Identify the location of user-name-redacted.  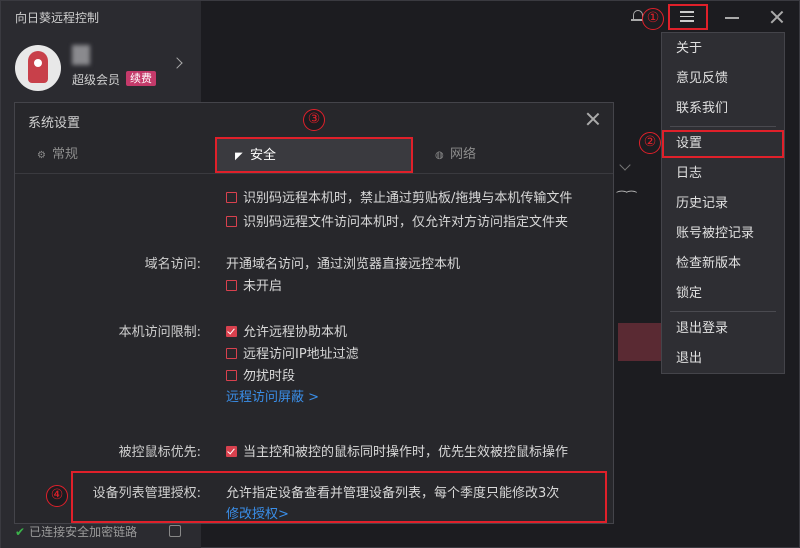
(81, 55).